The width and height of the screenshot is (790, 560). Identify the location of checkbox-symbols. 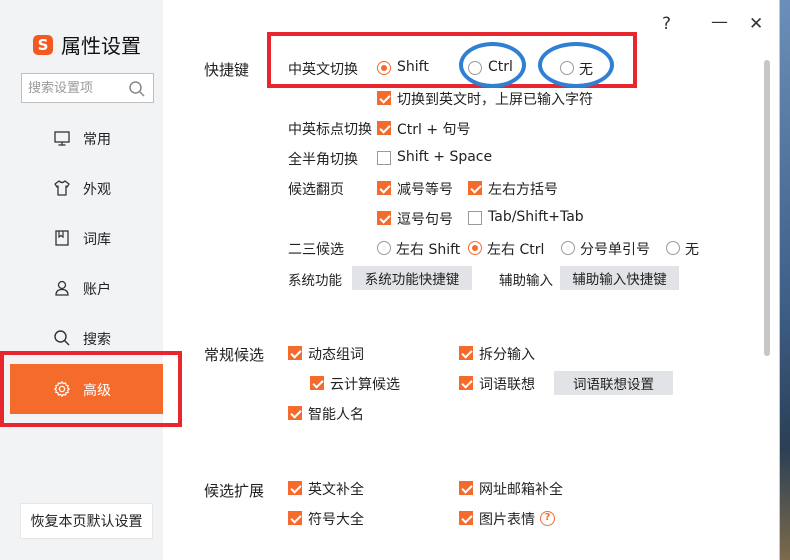
(295, 518).